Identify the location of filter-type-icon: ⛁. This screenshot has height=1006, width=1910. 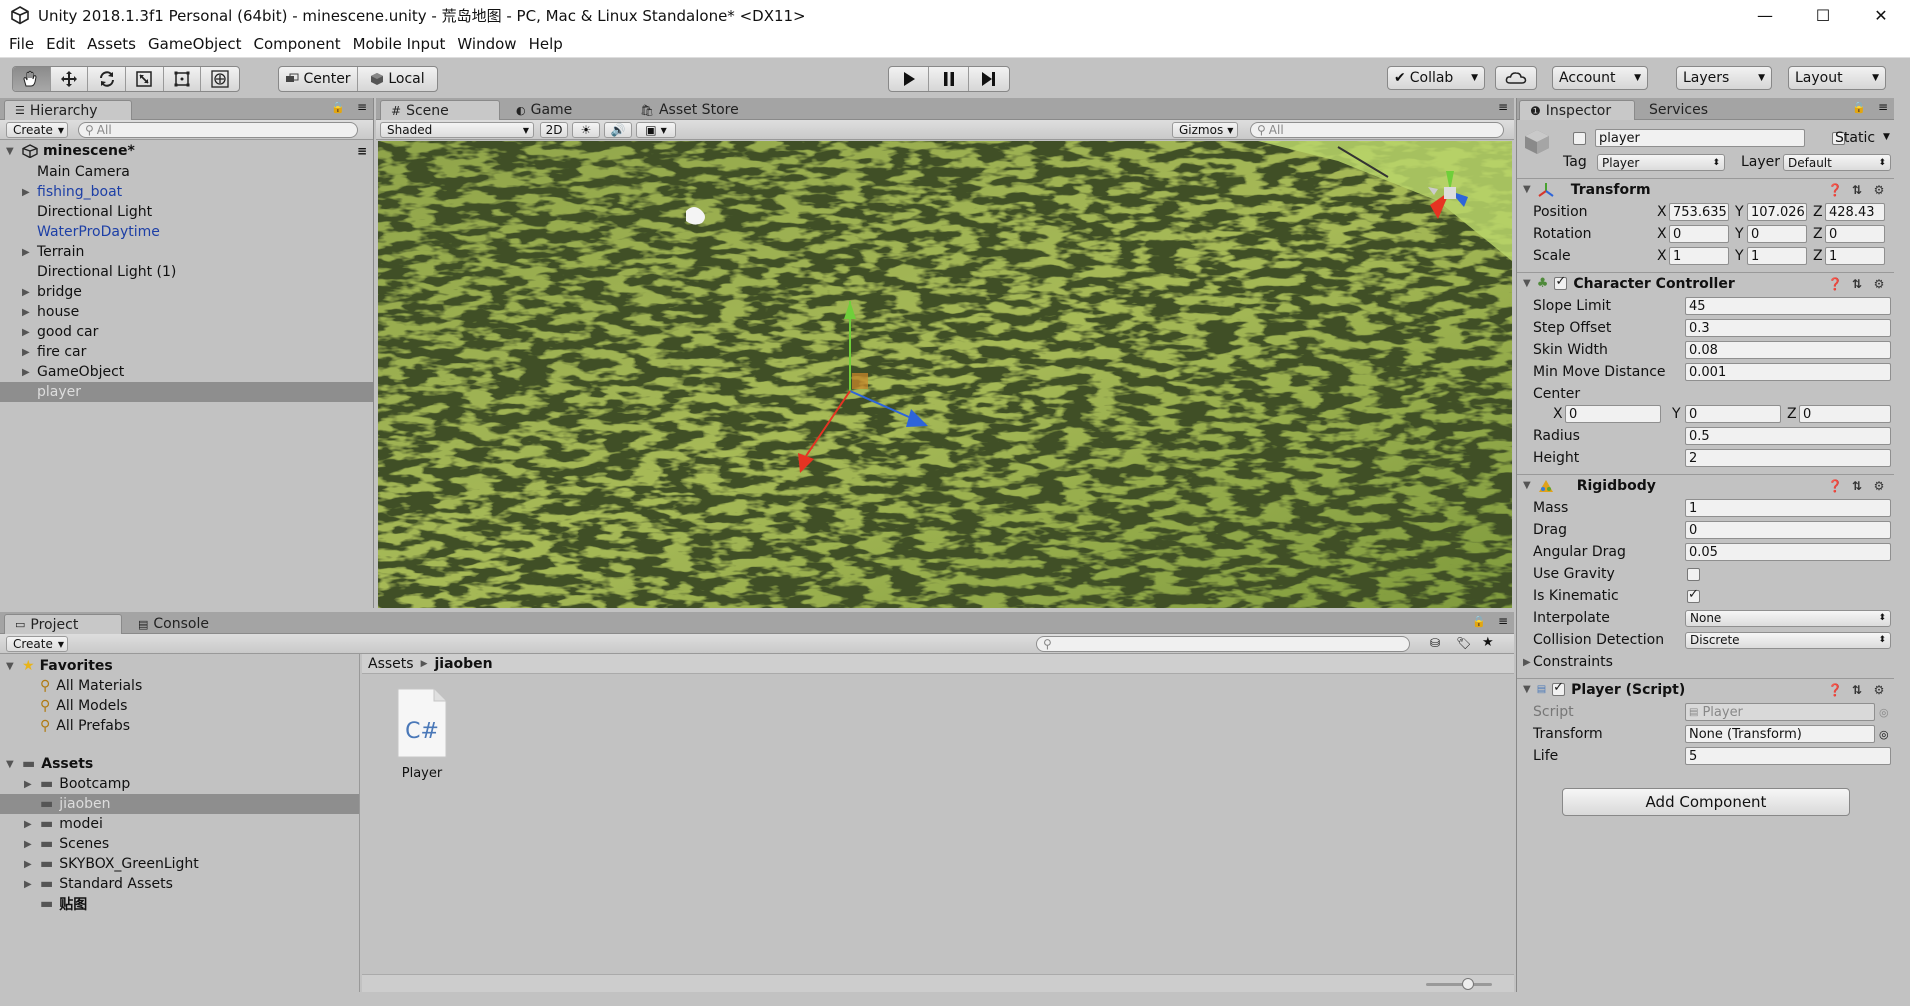
(1435, 643).